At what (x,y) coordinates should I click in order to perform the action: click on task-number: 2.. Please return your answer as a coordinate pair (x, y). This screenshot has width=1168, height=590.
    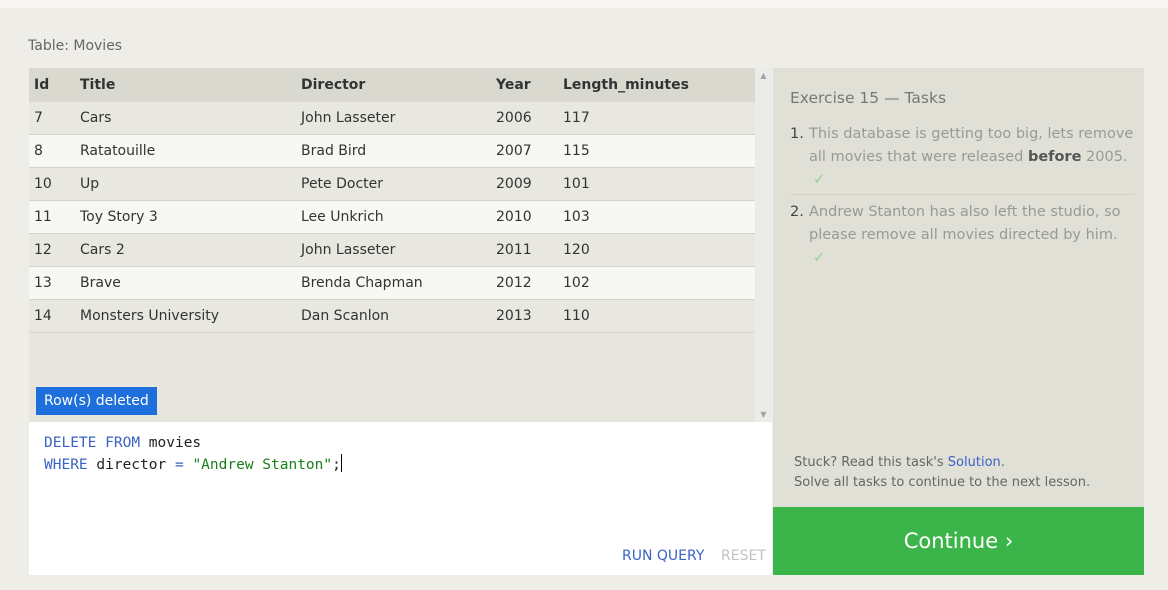
    Looking at the image, I should click on (797, 212).